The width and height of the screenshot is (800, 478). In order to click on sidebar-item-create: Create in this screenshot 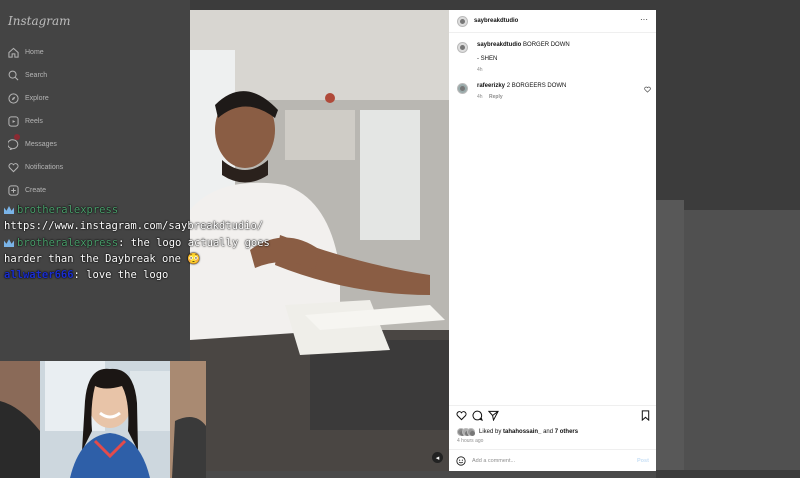, I will do `click(27, 190)`.